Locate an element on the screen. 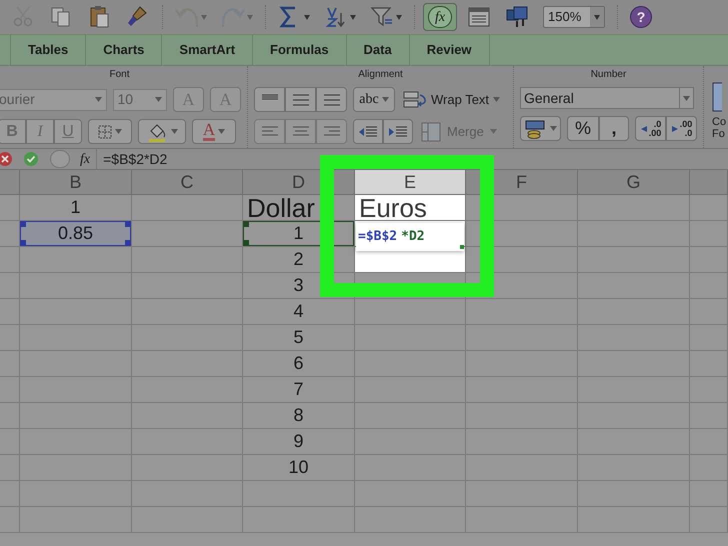 This screenshot has width=728, height=546. align-left-button is located at coordinates (269, 131).